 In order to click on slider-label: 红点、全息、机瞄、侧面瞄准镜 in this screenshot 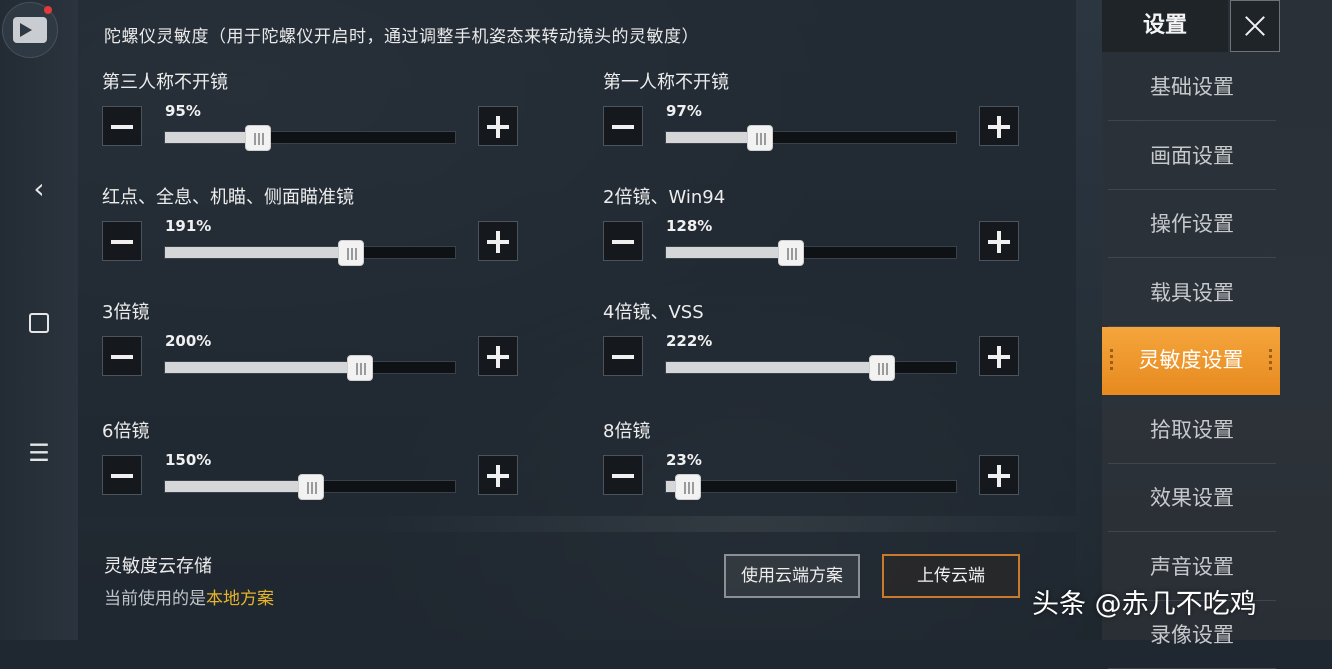, I will do `click(228, 197)`.